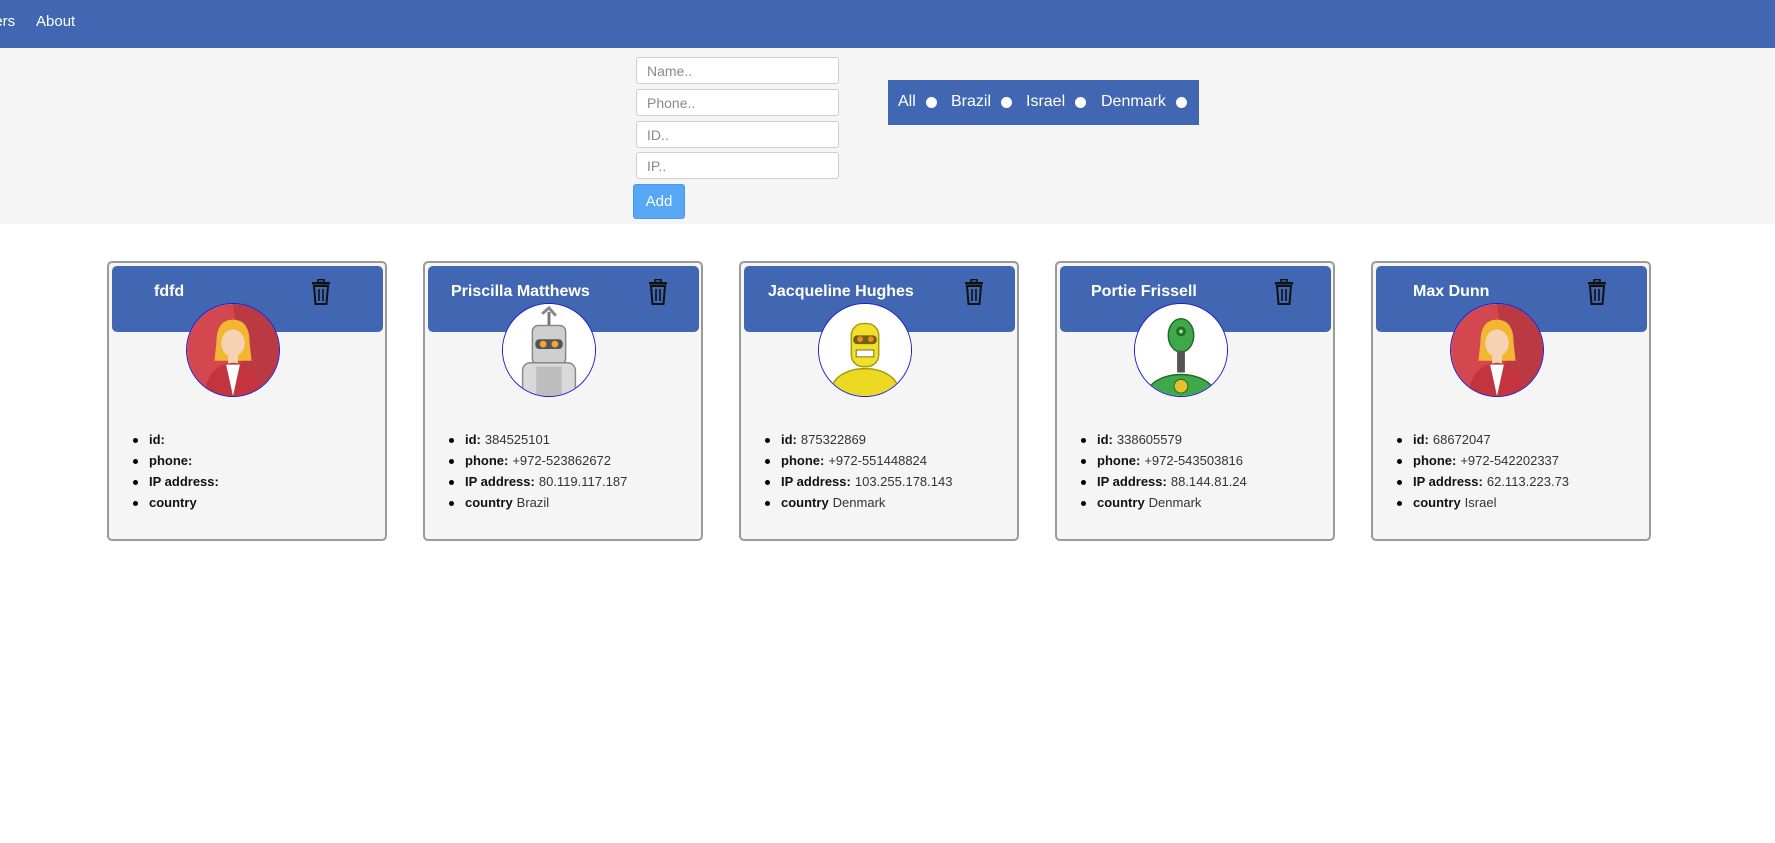  What do you see at coordinates (1528, 481) in the screenshot?
I see `value-ip: 62.113.223.73` at bounding box center [1528, 481].